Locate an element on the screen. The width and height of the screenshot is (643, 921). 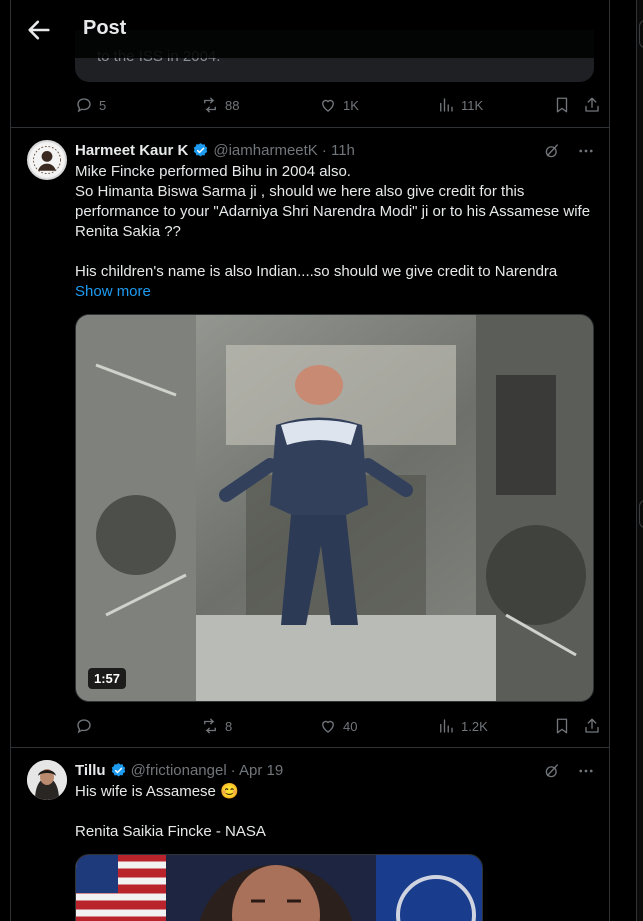
show-more-link: Show more is located at coordinates (113, 291).